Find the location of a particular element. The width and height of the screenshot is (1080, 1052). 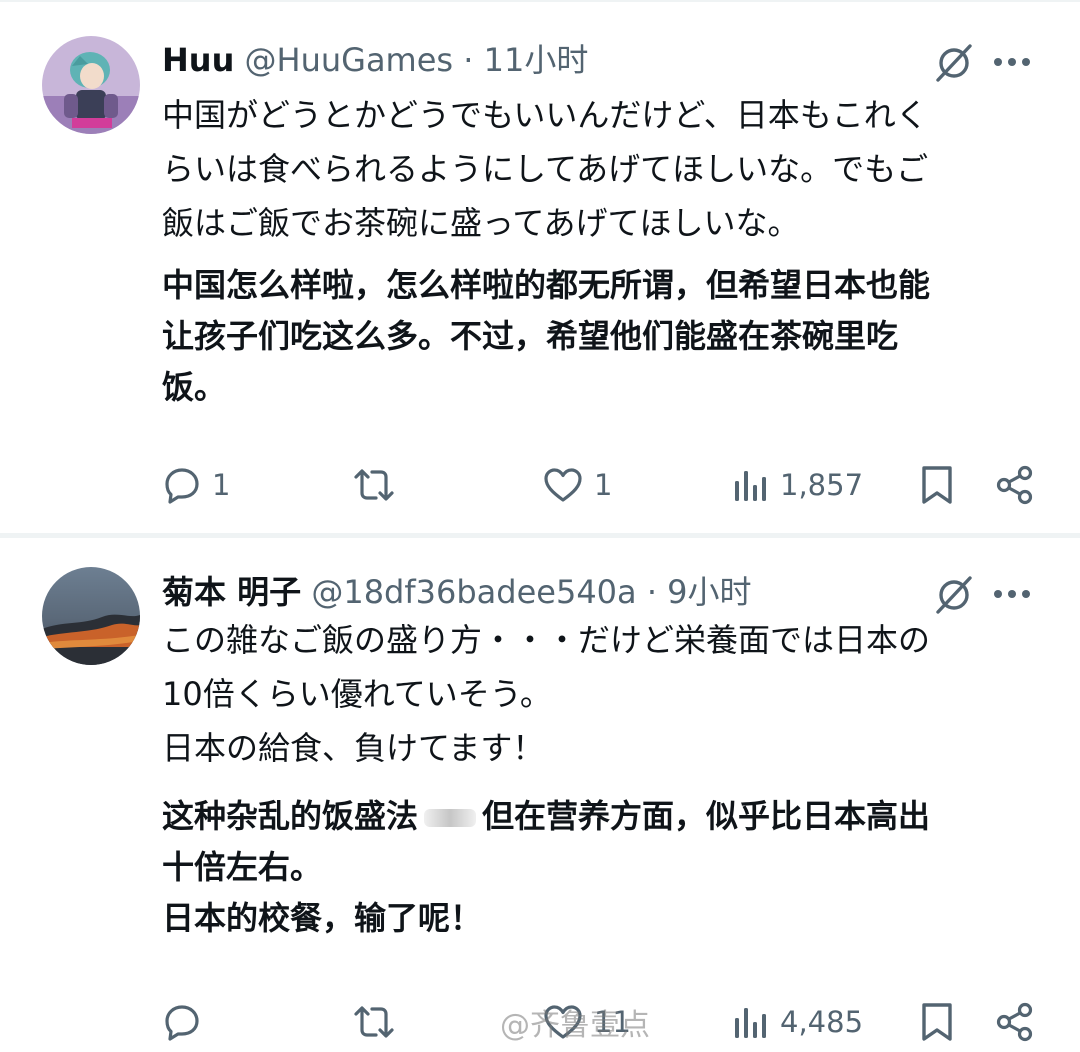

translation-line: 饭。 is located at coordinates (194, 387).